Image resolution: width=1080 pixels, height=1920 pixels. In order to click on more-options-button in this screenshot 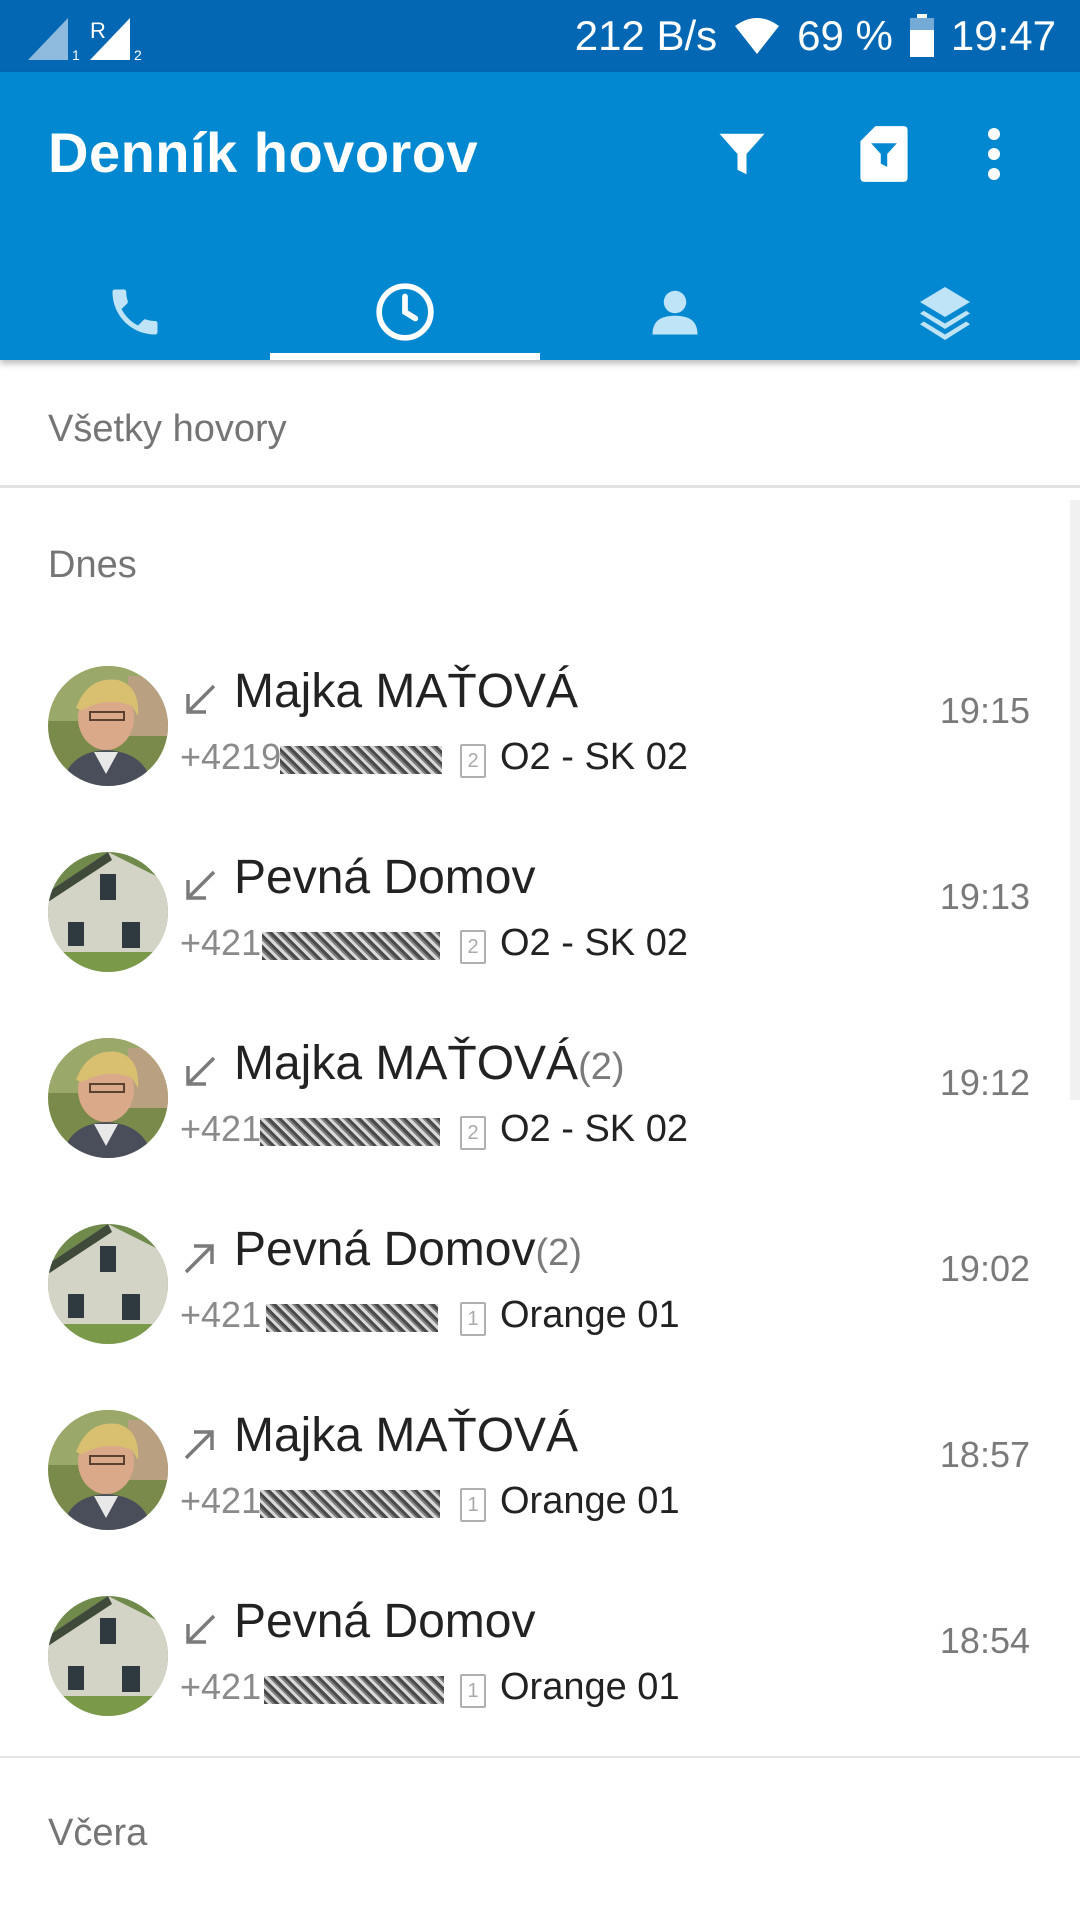, I will do `click(994, 154)`.